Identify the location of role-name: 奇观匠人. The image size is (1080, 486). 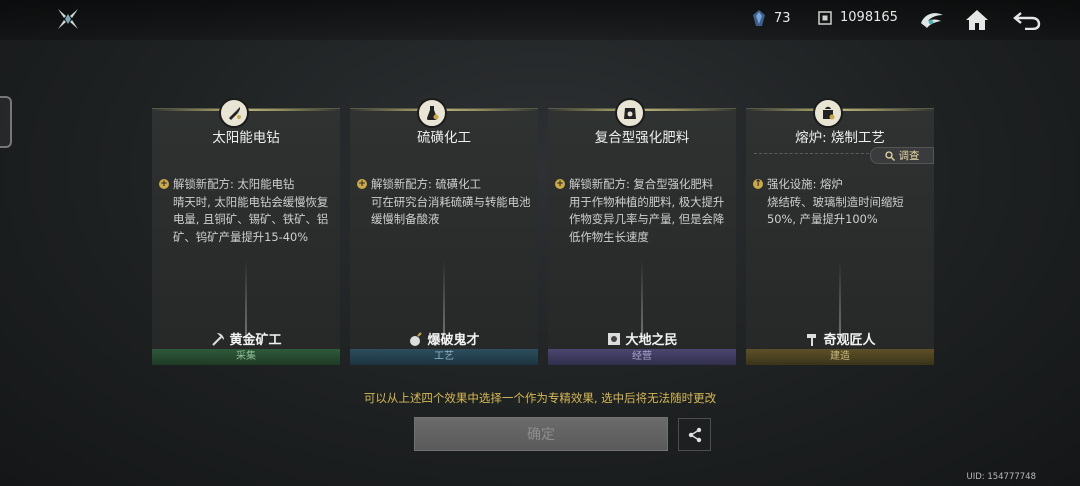
(840, 338).